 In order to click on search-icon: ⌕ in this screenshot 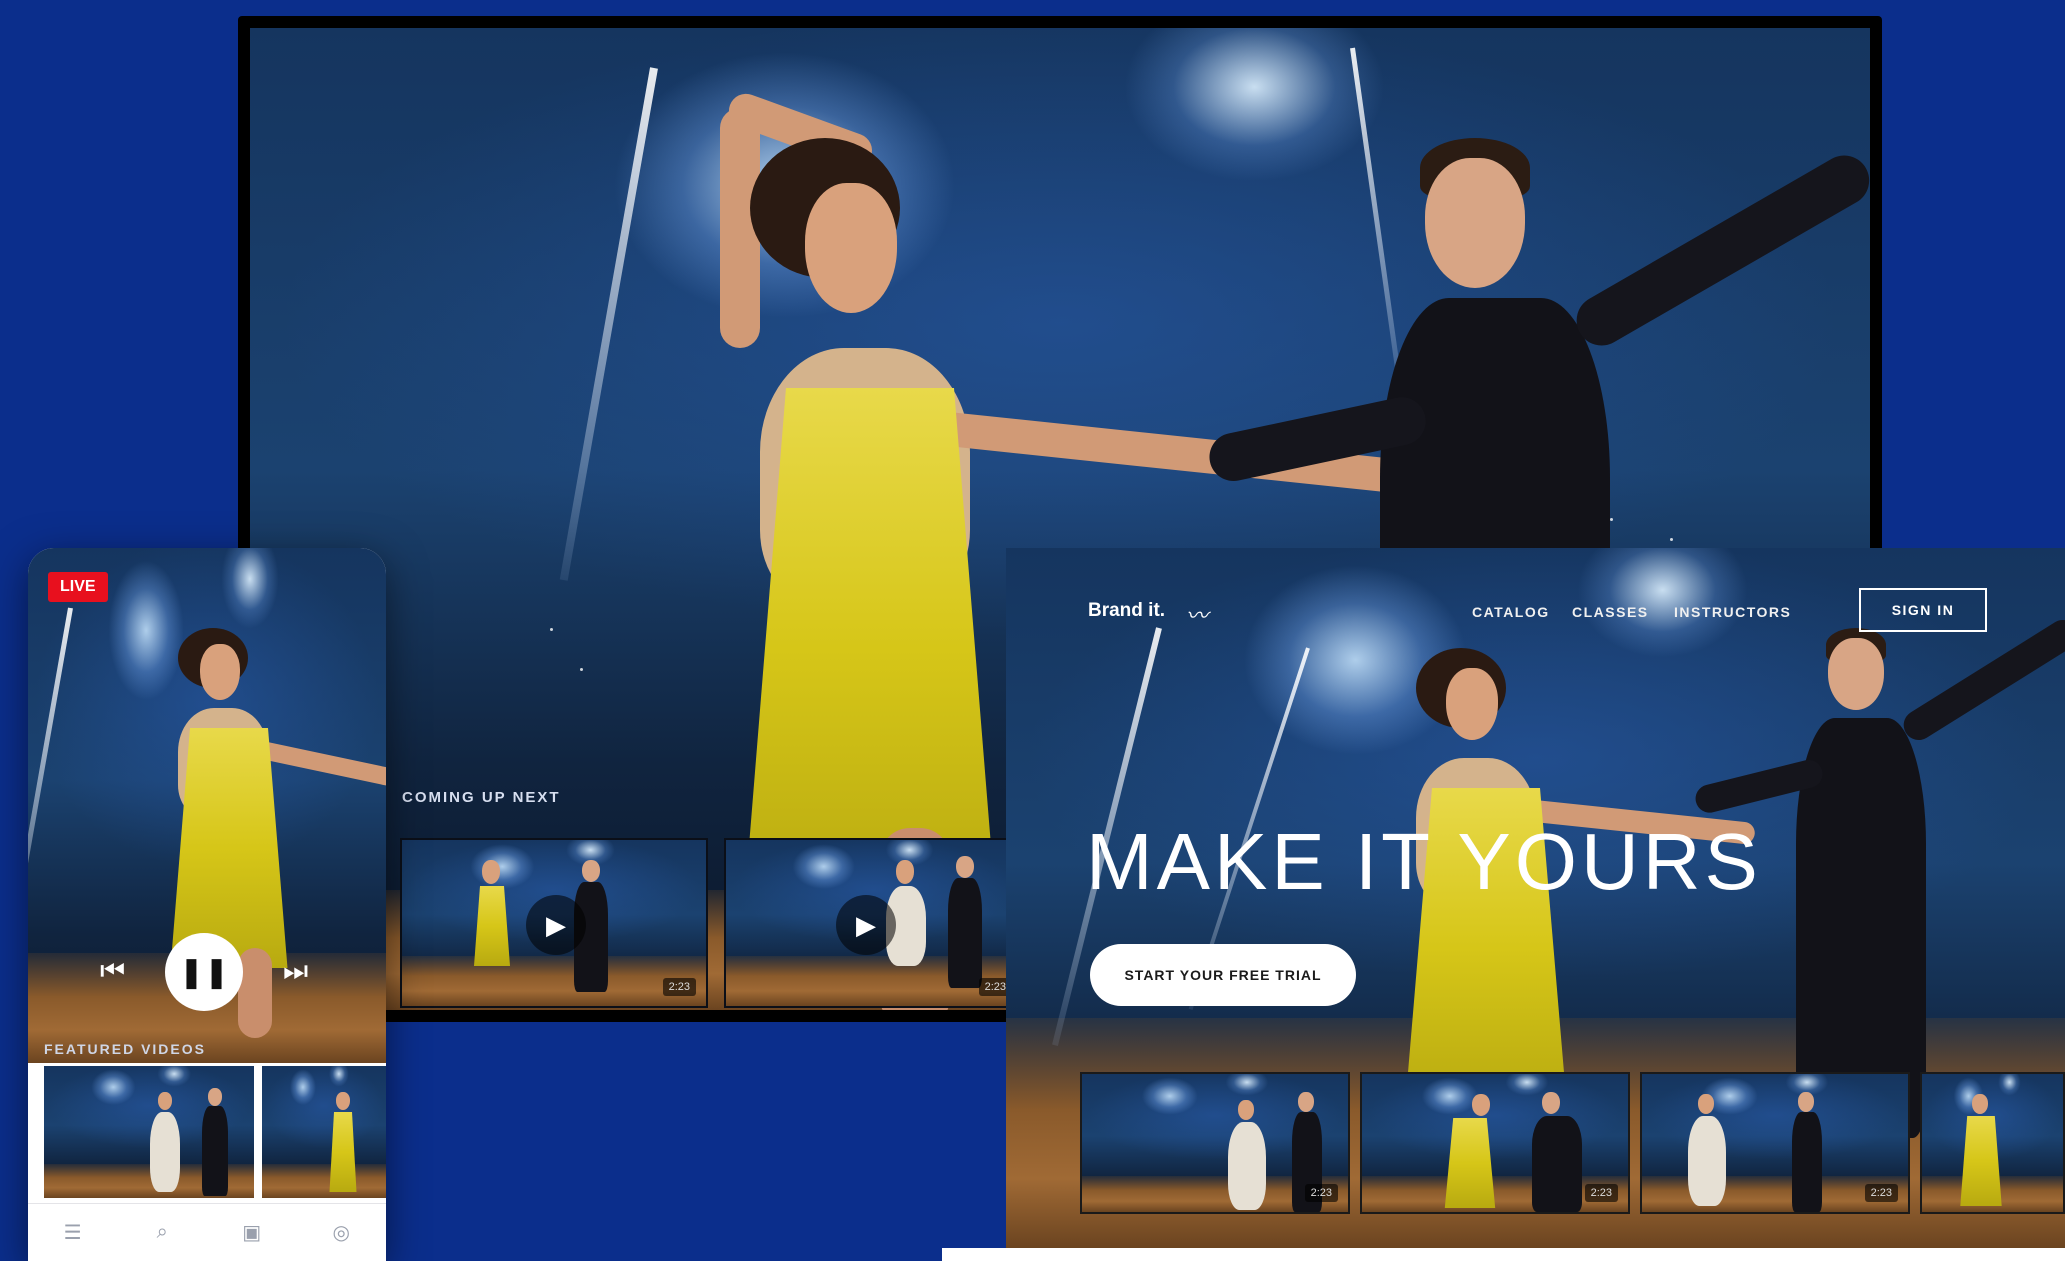, I will do `click(162, 1232)`.